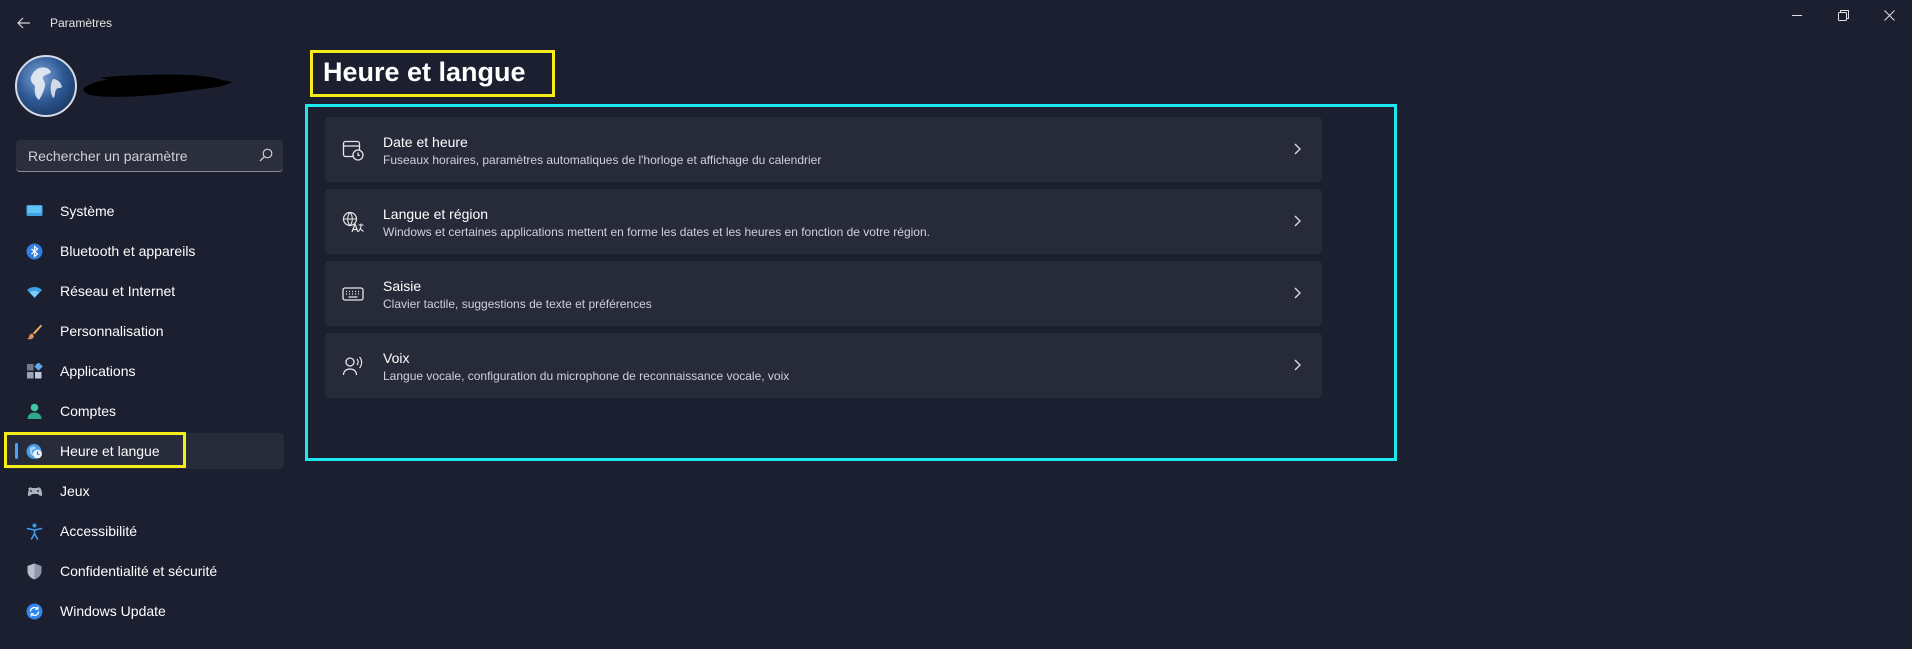  What do you see at coordinates (34, 611) in the screenshot?
I see `update-icon` at bounding box center [34, 611].